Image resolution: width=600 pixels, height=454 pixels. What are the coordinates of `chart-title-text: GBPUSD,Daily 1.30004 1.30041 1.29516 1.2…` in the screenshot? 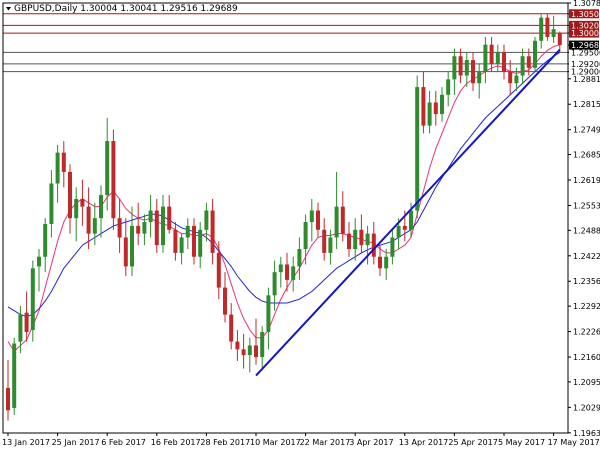 It's located at (126, 9).